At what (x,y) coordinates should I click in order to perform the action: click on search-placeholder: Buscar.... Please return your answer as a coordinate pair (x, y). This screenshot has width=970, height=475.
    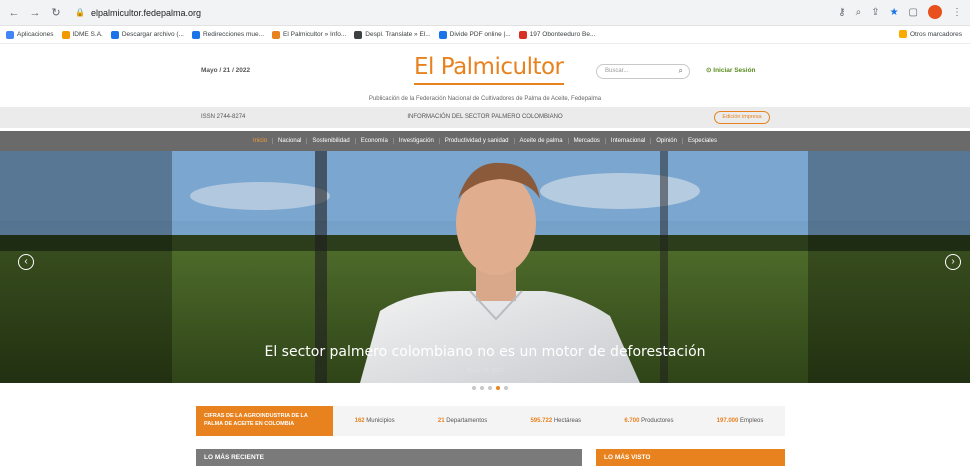
    Looking at the image, I should click on (617, 71).